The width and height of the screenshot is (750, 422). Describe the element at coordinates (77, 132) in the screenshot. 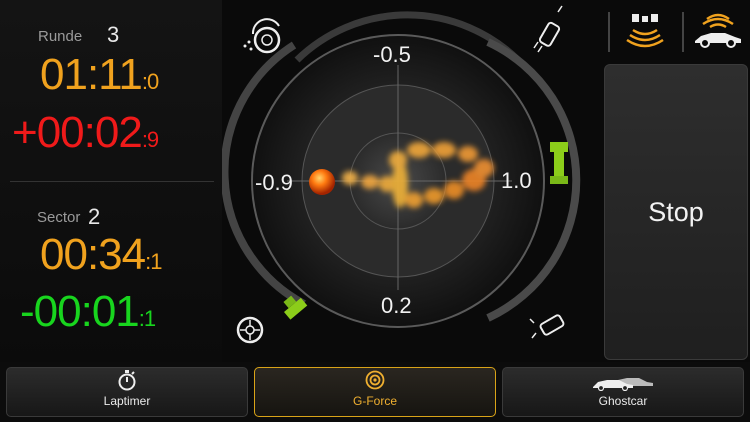

I see `lap-delta-main: +00:02` at that location.